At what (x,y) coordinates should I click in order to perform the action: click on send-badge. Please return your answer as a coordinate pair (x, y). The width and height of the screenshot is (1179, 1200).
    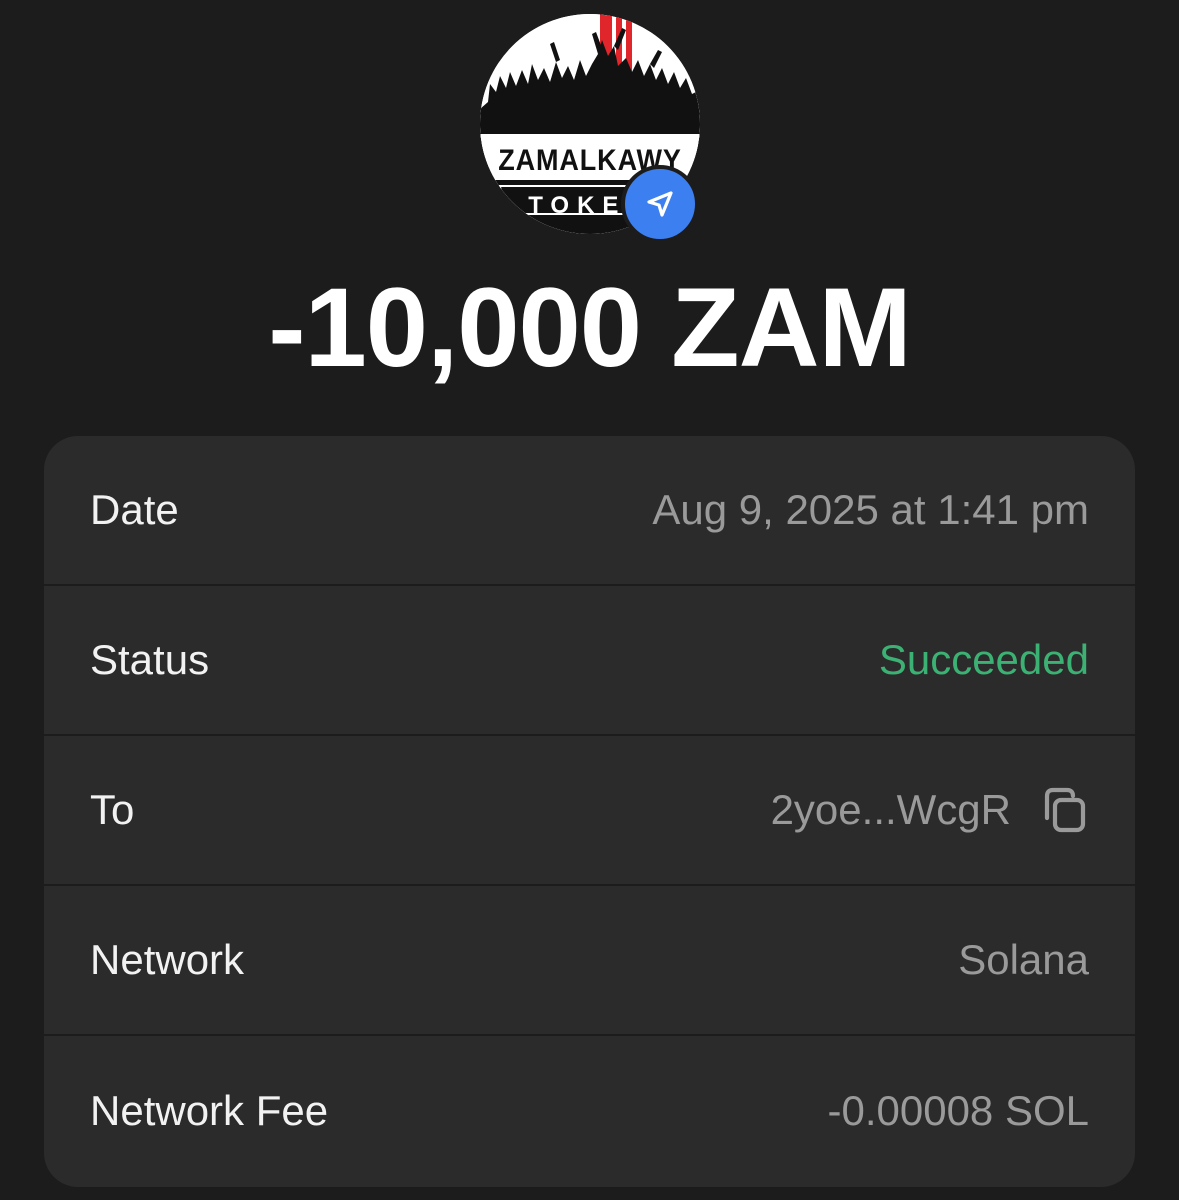
    Looking at the image, I should click on (660, 204).